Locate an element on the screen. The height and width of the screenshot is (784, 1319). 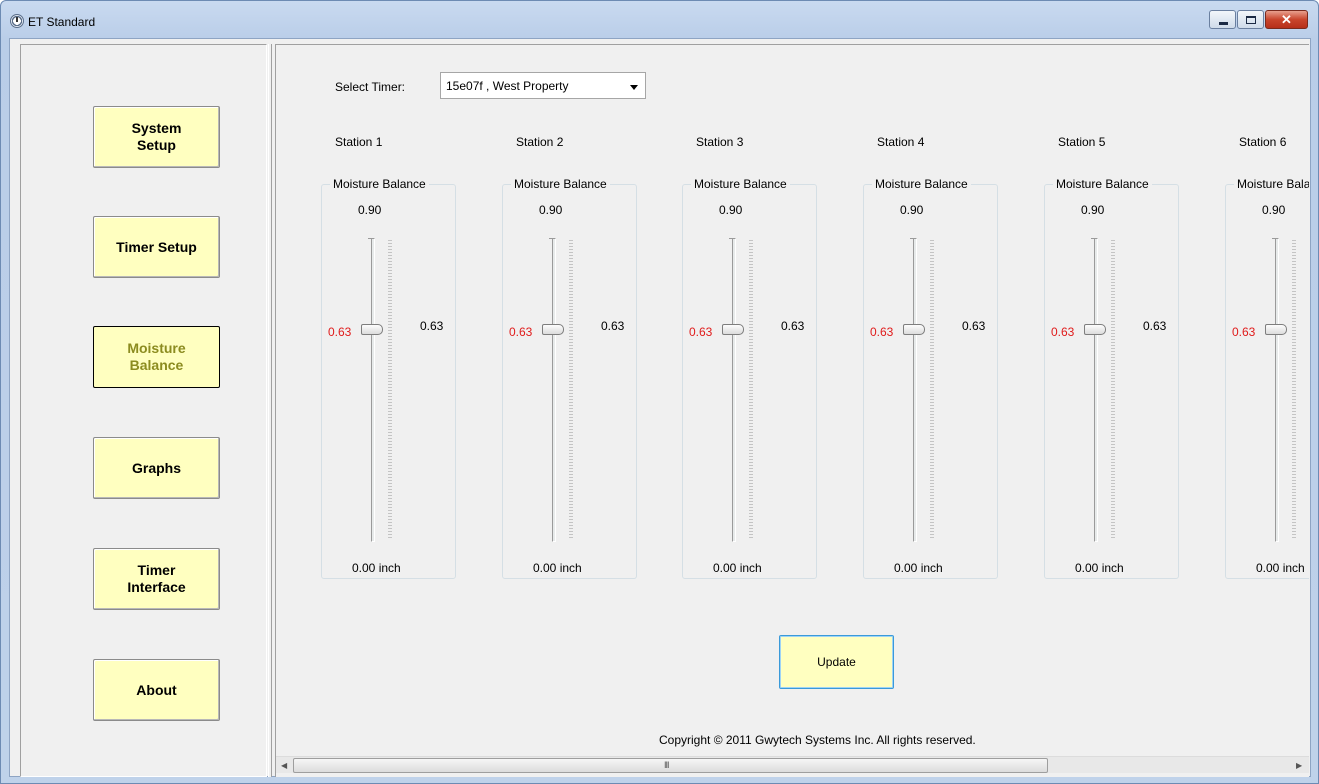
window-title: ET Standard is located at coordinates (62, 22).